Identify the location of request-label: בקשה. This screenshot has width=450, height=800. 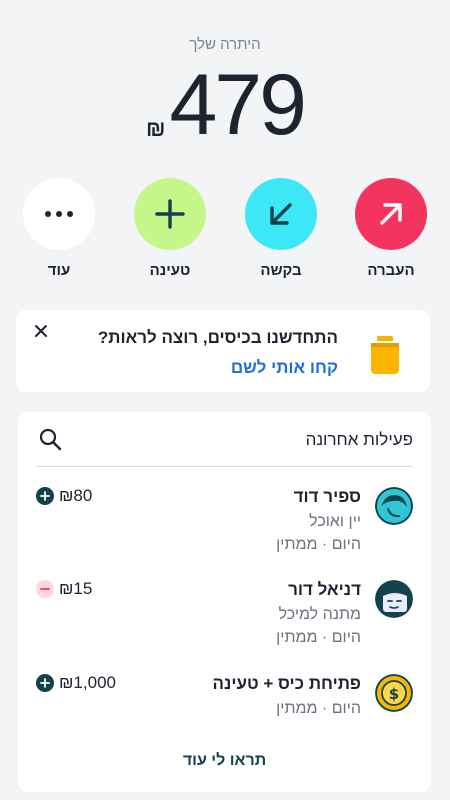
(281, 270).